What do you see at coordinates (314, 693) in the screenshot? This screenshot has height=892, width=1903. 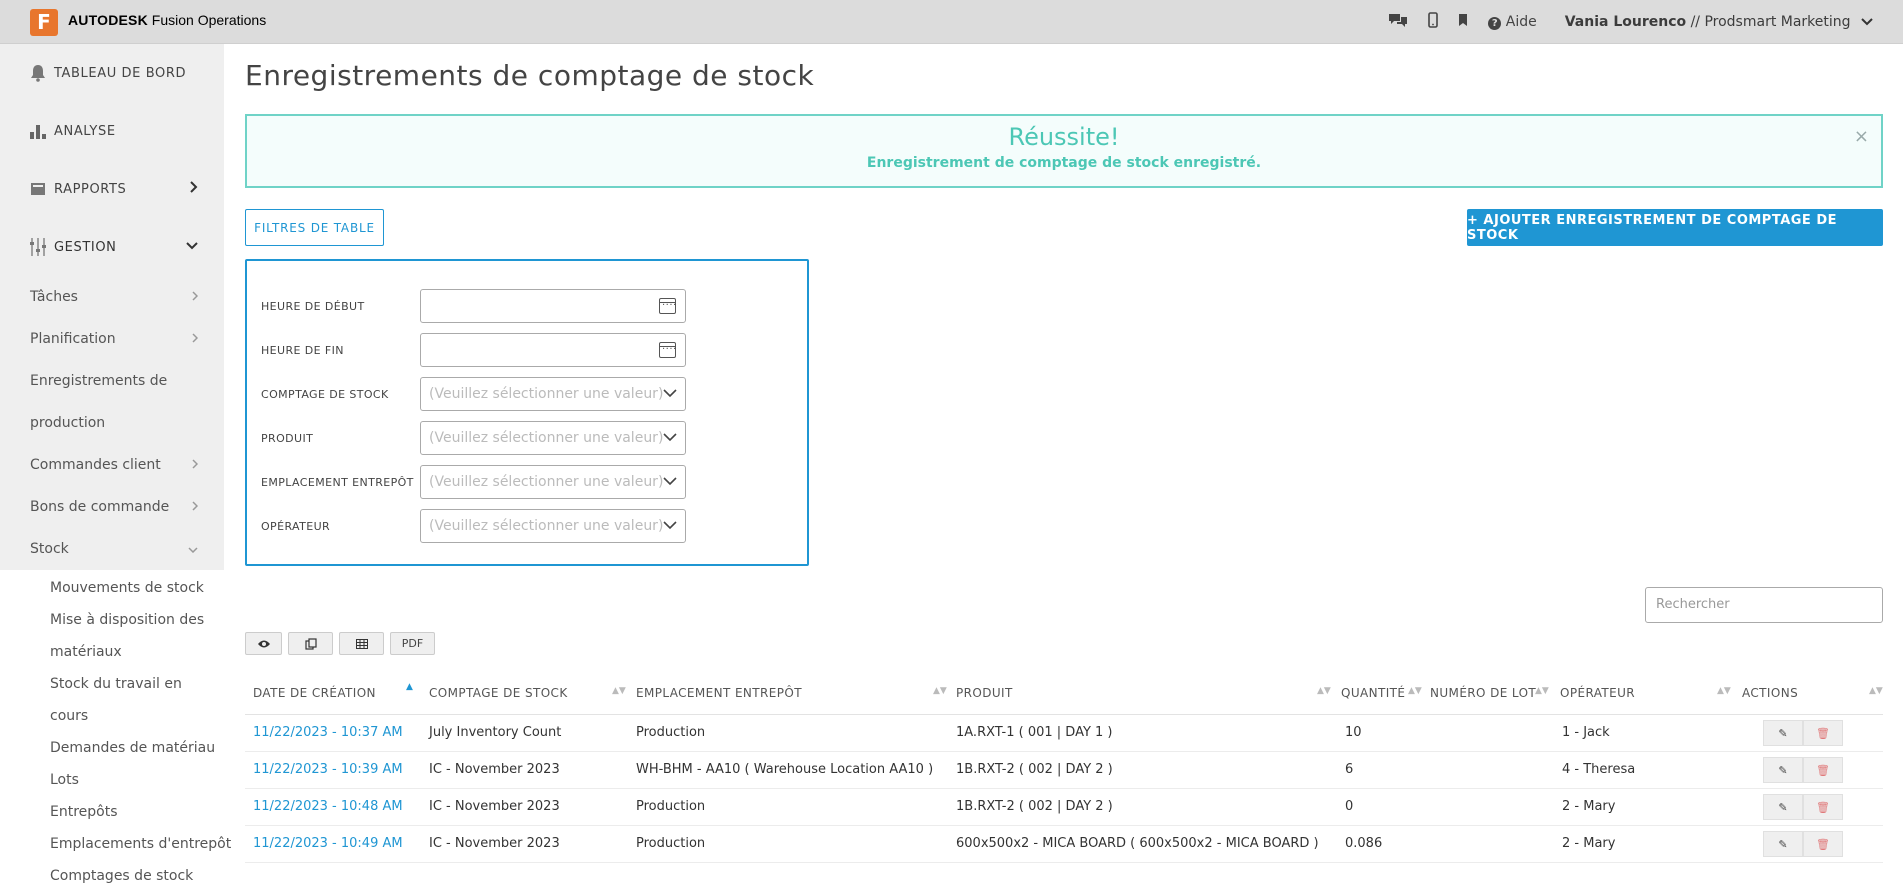 I see `column-header-created-at: DATE DE CRÉATION` at bounding box center [314, 693].